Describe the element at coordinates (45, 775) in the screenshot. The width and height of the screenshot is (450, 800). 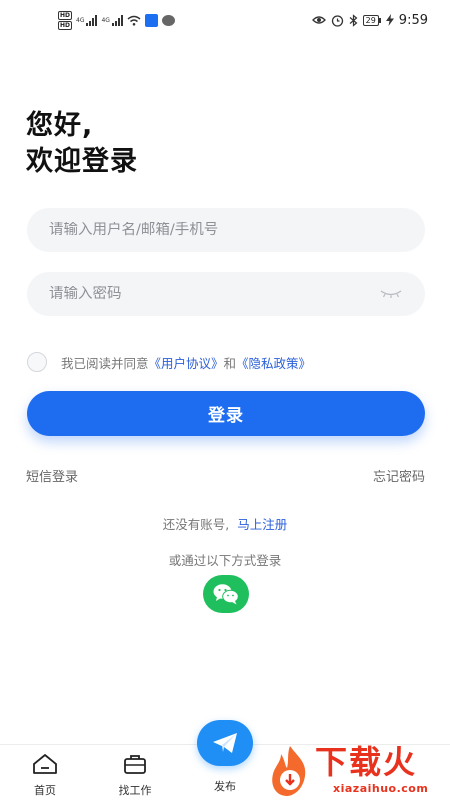
I see `nav-home: 首页` at that location.